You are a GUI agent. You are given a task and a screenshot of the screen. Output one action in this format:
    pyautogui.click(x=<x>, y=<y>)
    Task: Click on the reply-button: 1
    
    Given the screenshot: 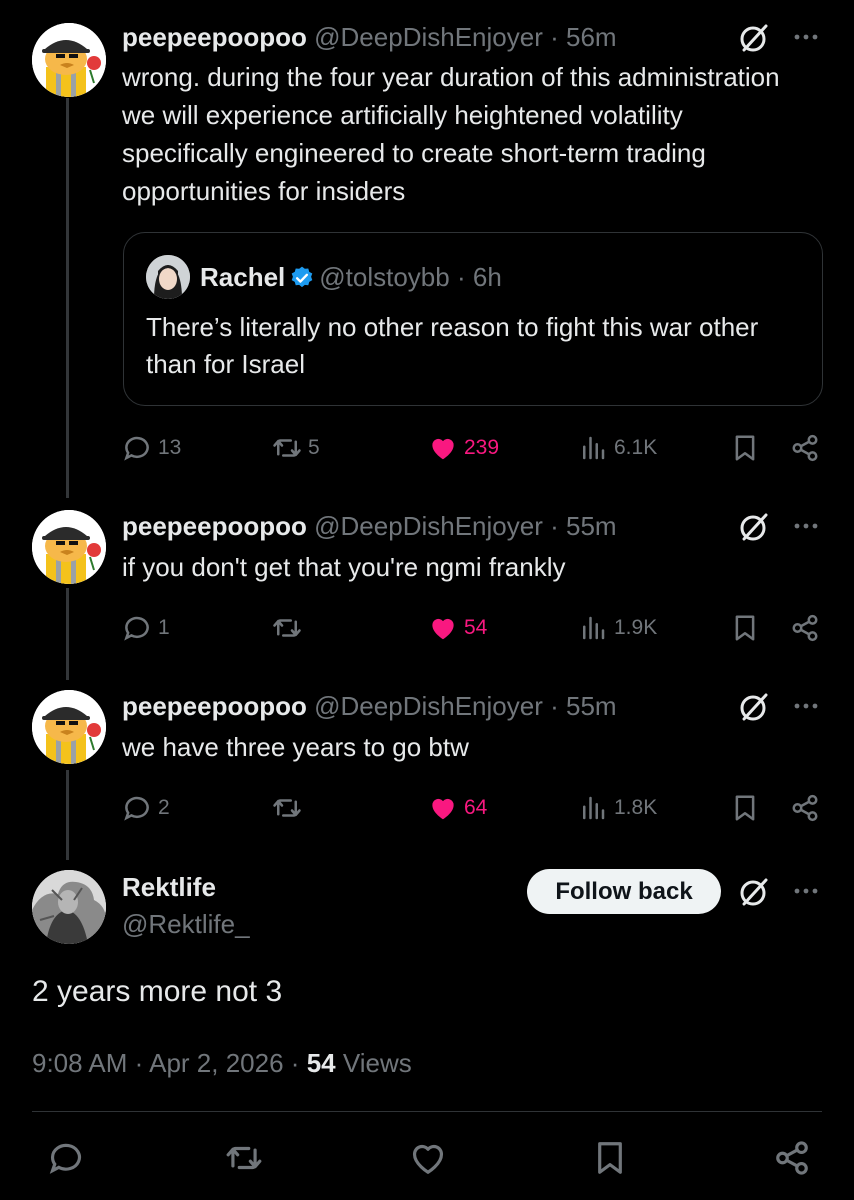 What is the action you would take?
    pyautogui.click(x=146, y=628)
    